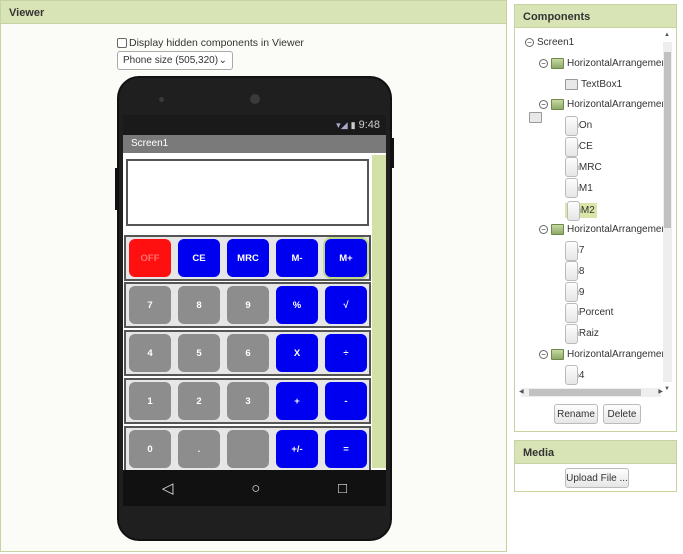 The image size is (683, 554). I want to click on battery-icon: ▮, so click(353, 124).